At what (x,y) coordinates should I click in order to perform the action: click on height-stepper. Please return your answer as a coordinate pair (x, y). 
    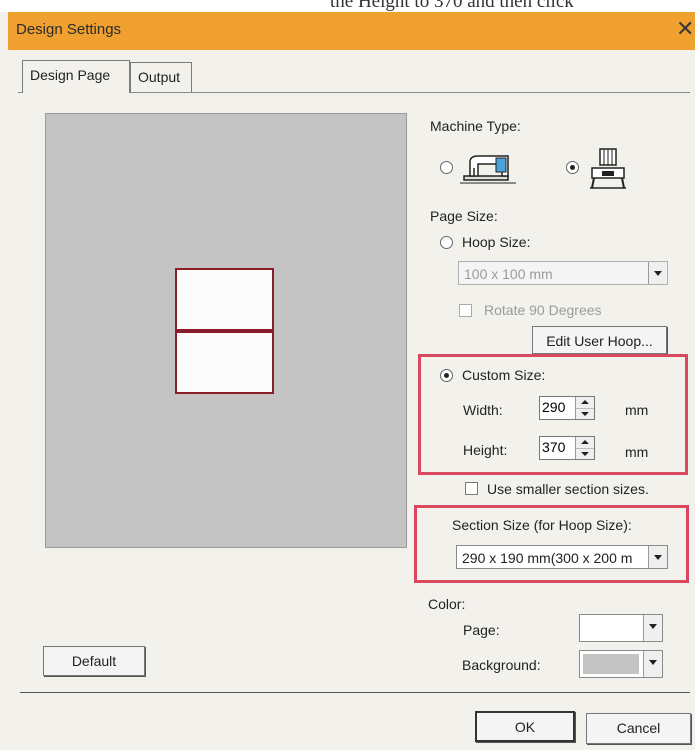
    Looking at the image, I should click on (567, 448).